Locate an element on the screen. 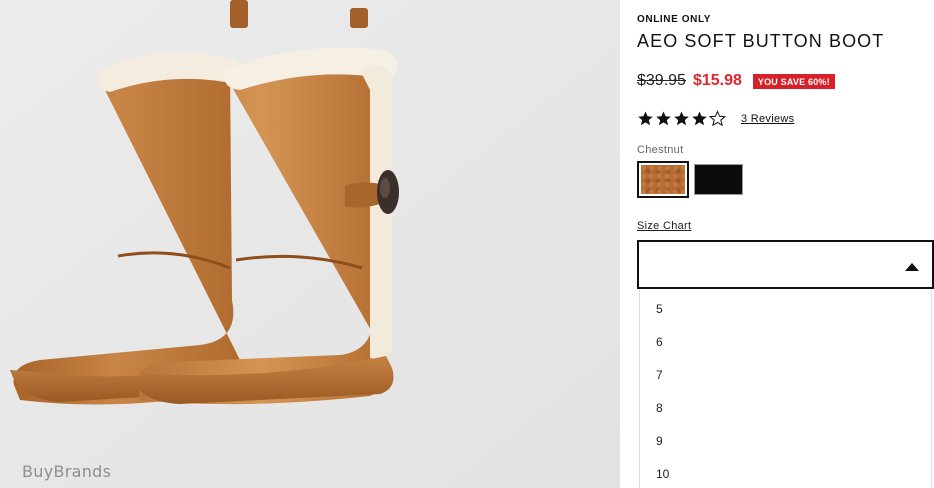  rating-row: 3 Reviews is located at coordinates (715, 118).